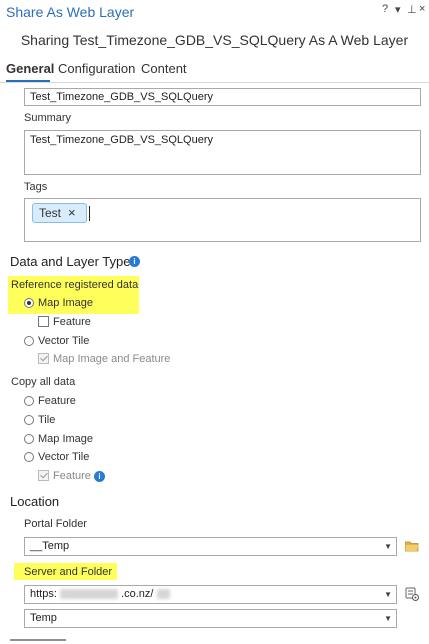  I want to click on copy-all-data-label: Copy all data, so click(43, 382).